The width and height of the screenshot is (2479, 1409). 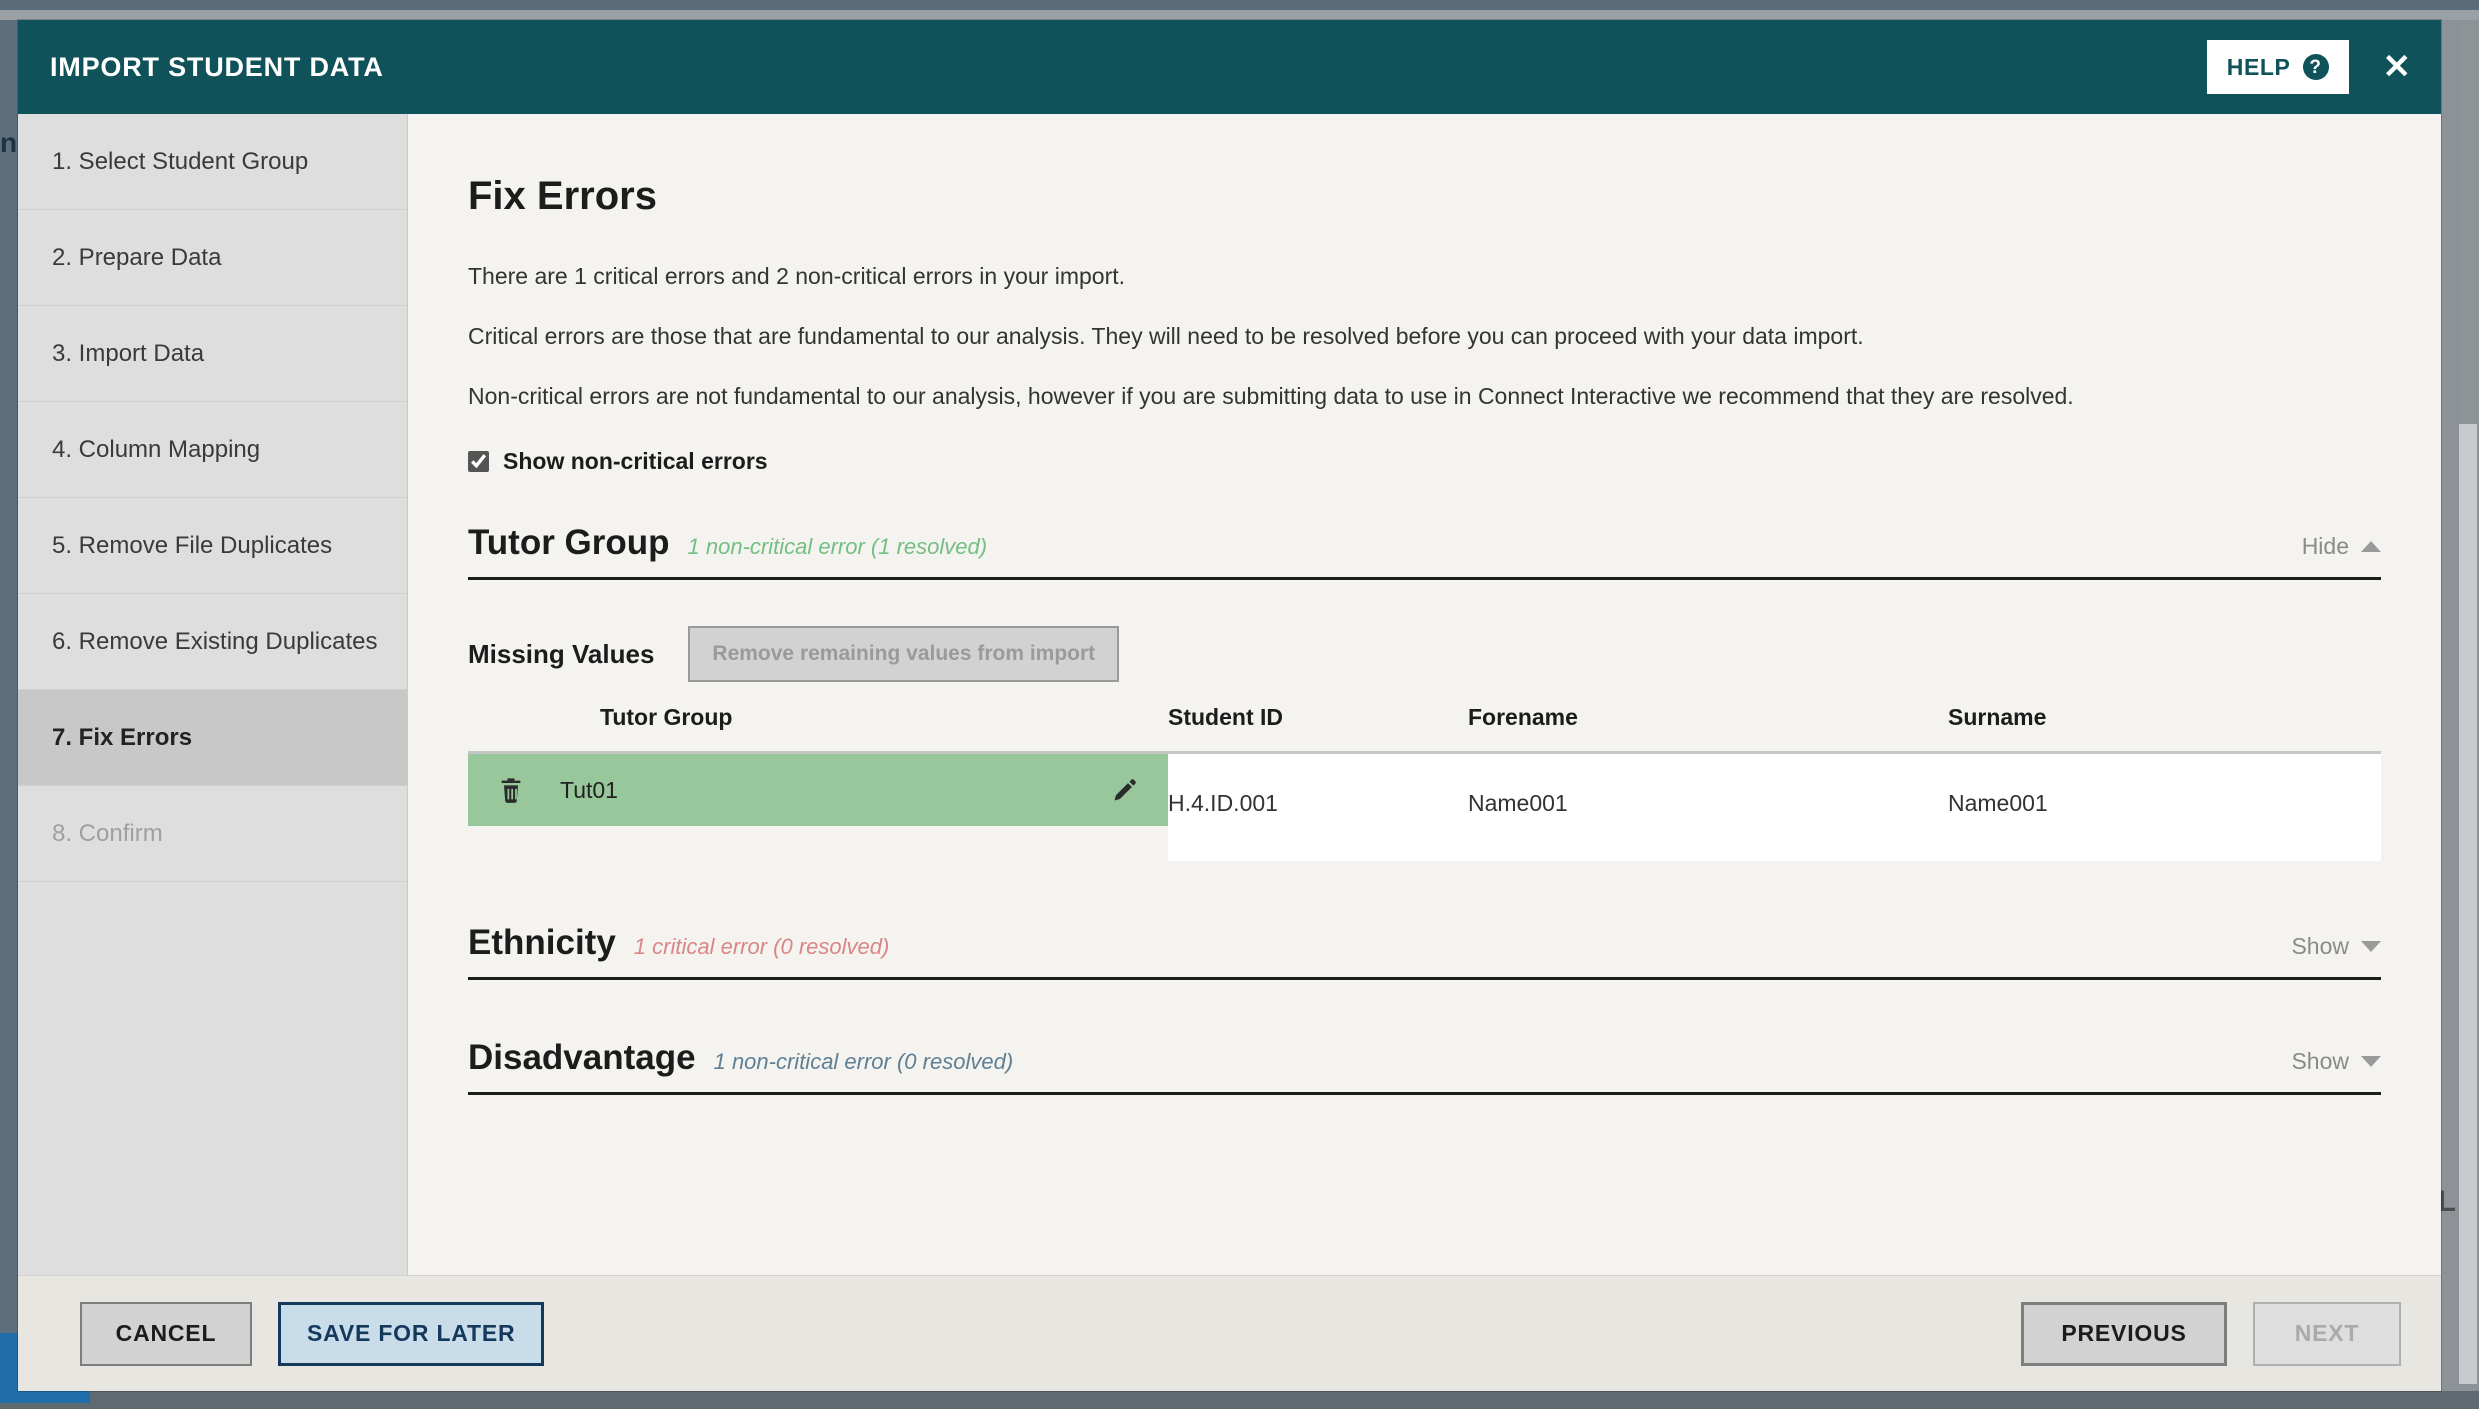 What do you see at coordinates (2124, 1333) in the screenshot?
I see `previous-button: PREVIOUS` at bounding box center [2124, 1333].